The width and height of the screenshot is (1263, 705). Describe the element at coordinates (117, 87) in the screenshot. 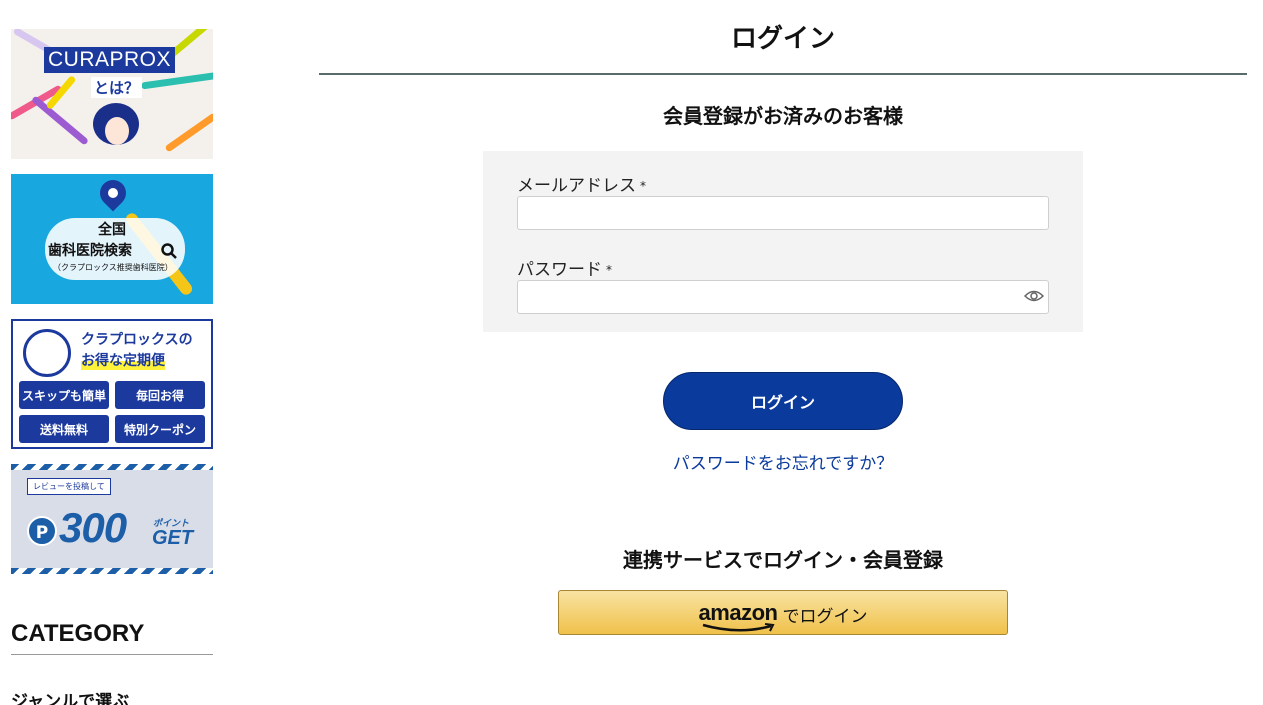

I see `banner-subtitle: とは？` at that location.